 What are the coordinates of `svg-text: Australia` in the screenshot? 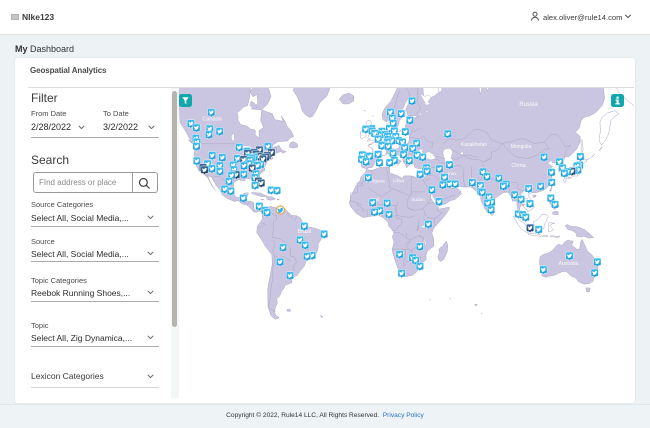 It's located at (568, 264).